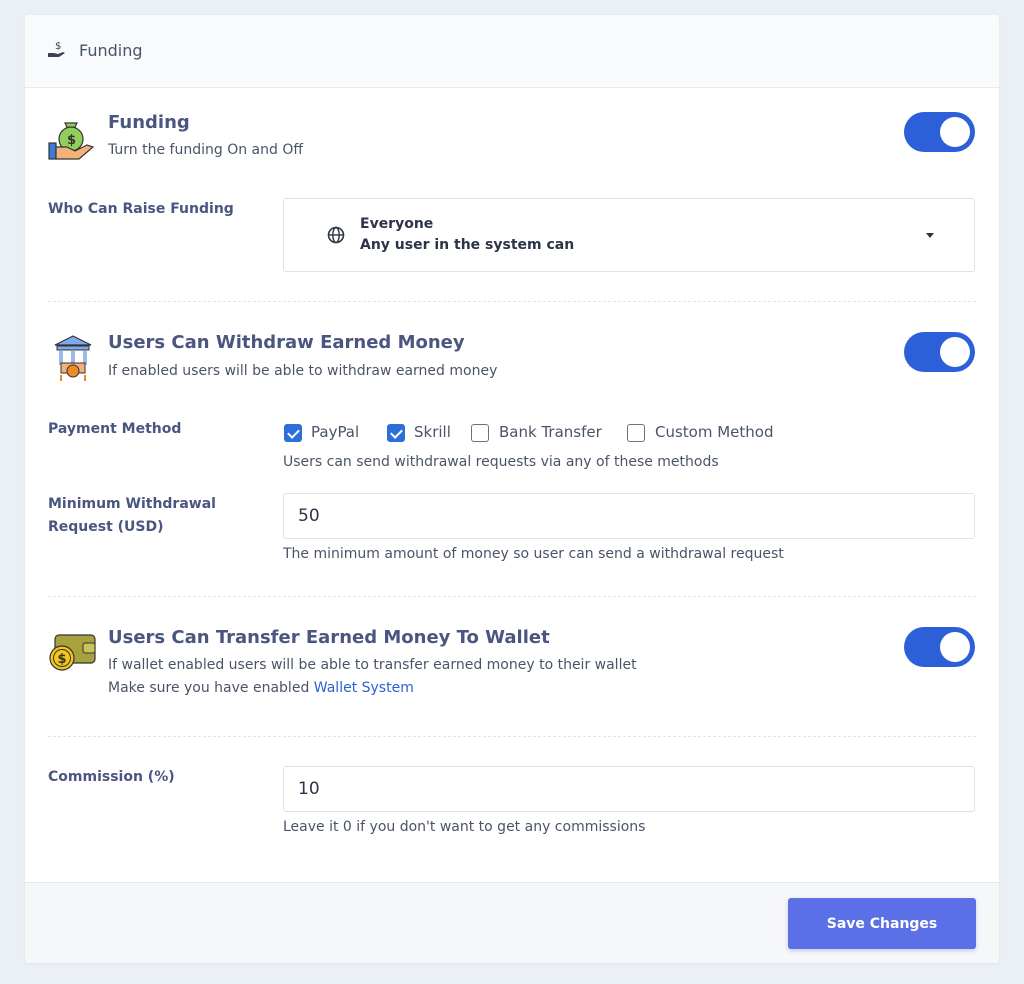 The image size is (1024, 984). I want to click on save-changes-button: Save Changes, so click(882, 923).